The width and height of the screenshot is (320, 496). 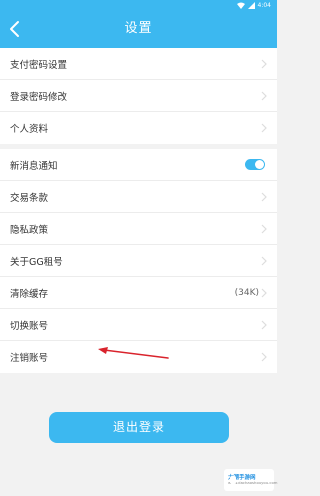 What do you see at coordinates (264, 5) in the screenshot?
I see `status-time: 4:04` at bounding box center [264, 5].